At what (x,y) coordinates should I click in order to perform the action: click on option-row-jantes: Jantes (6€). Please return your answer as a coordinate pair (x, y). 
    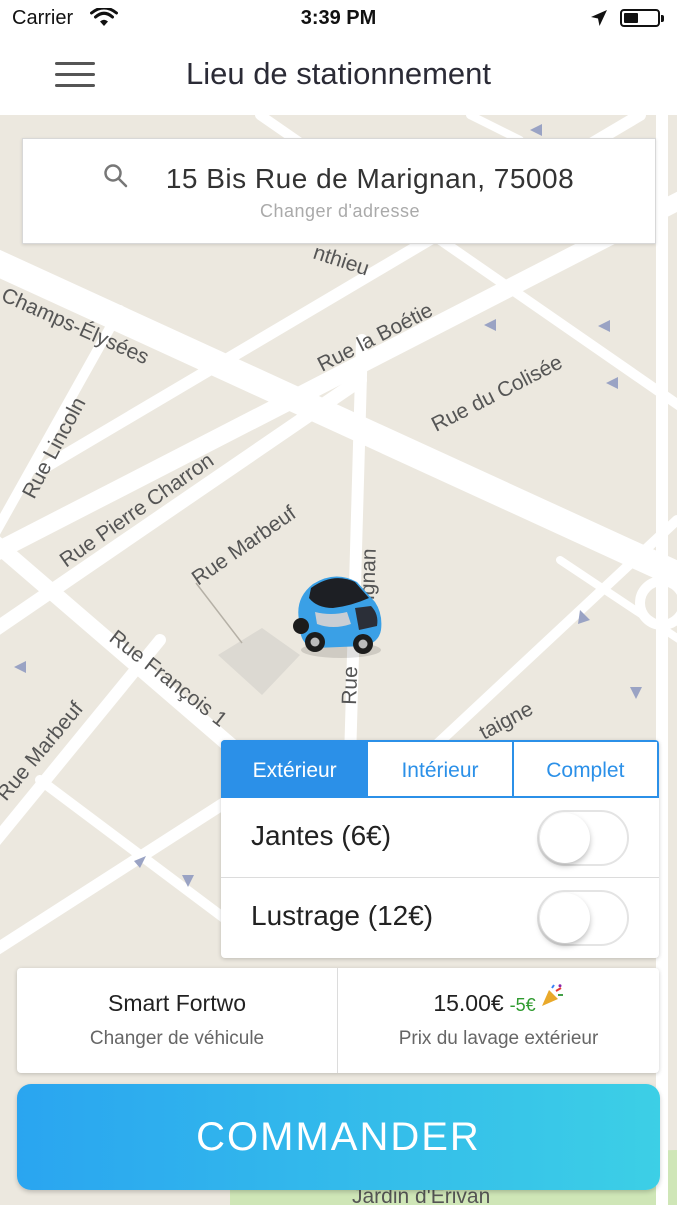
    Looking at the image, I should click on (440, 837).